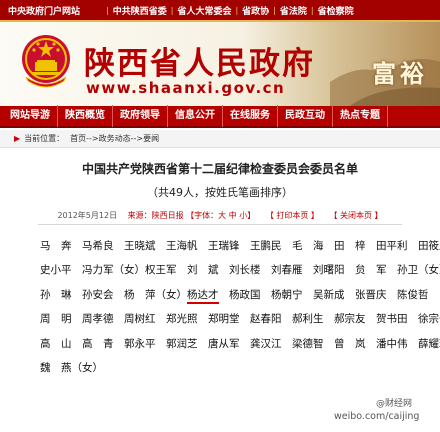 This screenshot has height=432, width=440. I want to click on font-size-label: 【字体：, so click(202, 215).